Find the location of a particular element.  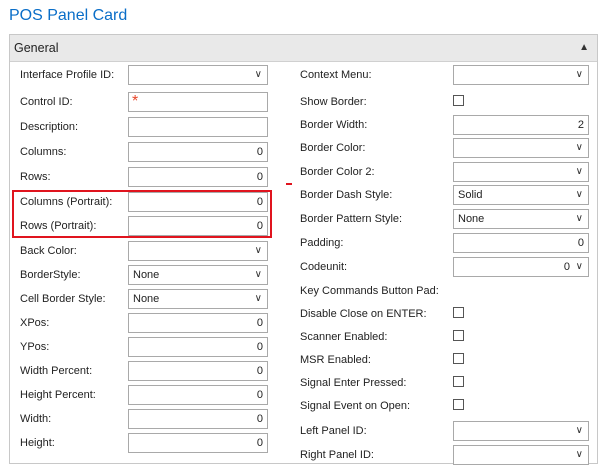

width-input: 0 is located at coordinates (198, 419).